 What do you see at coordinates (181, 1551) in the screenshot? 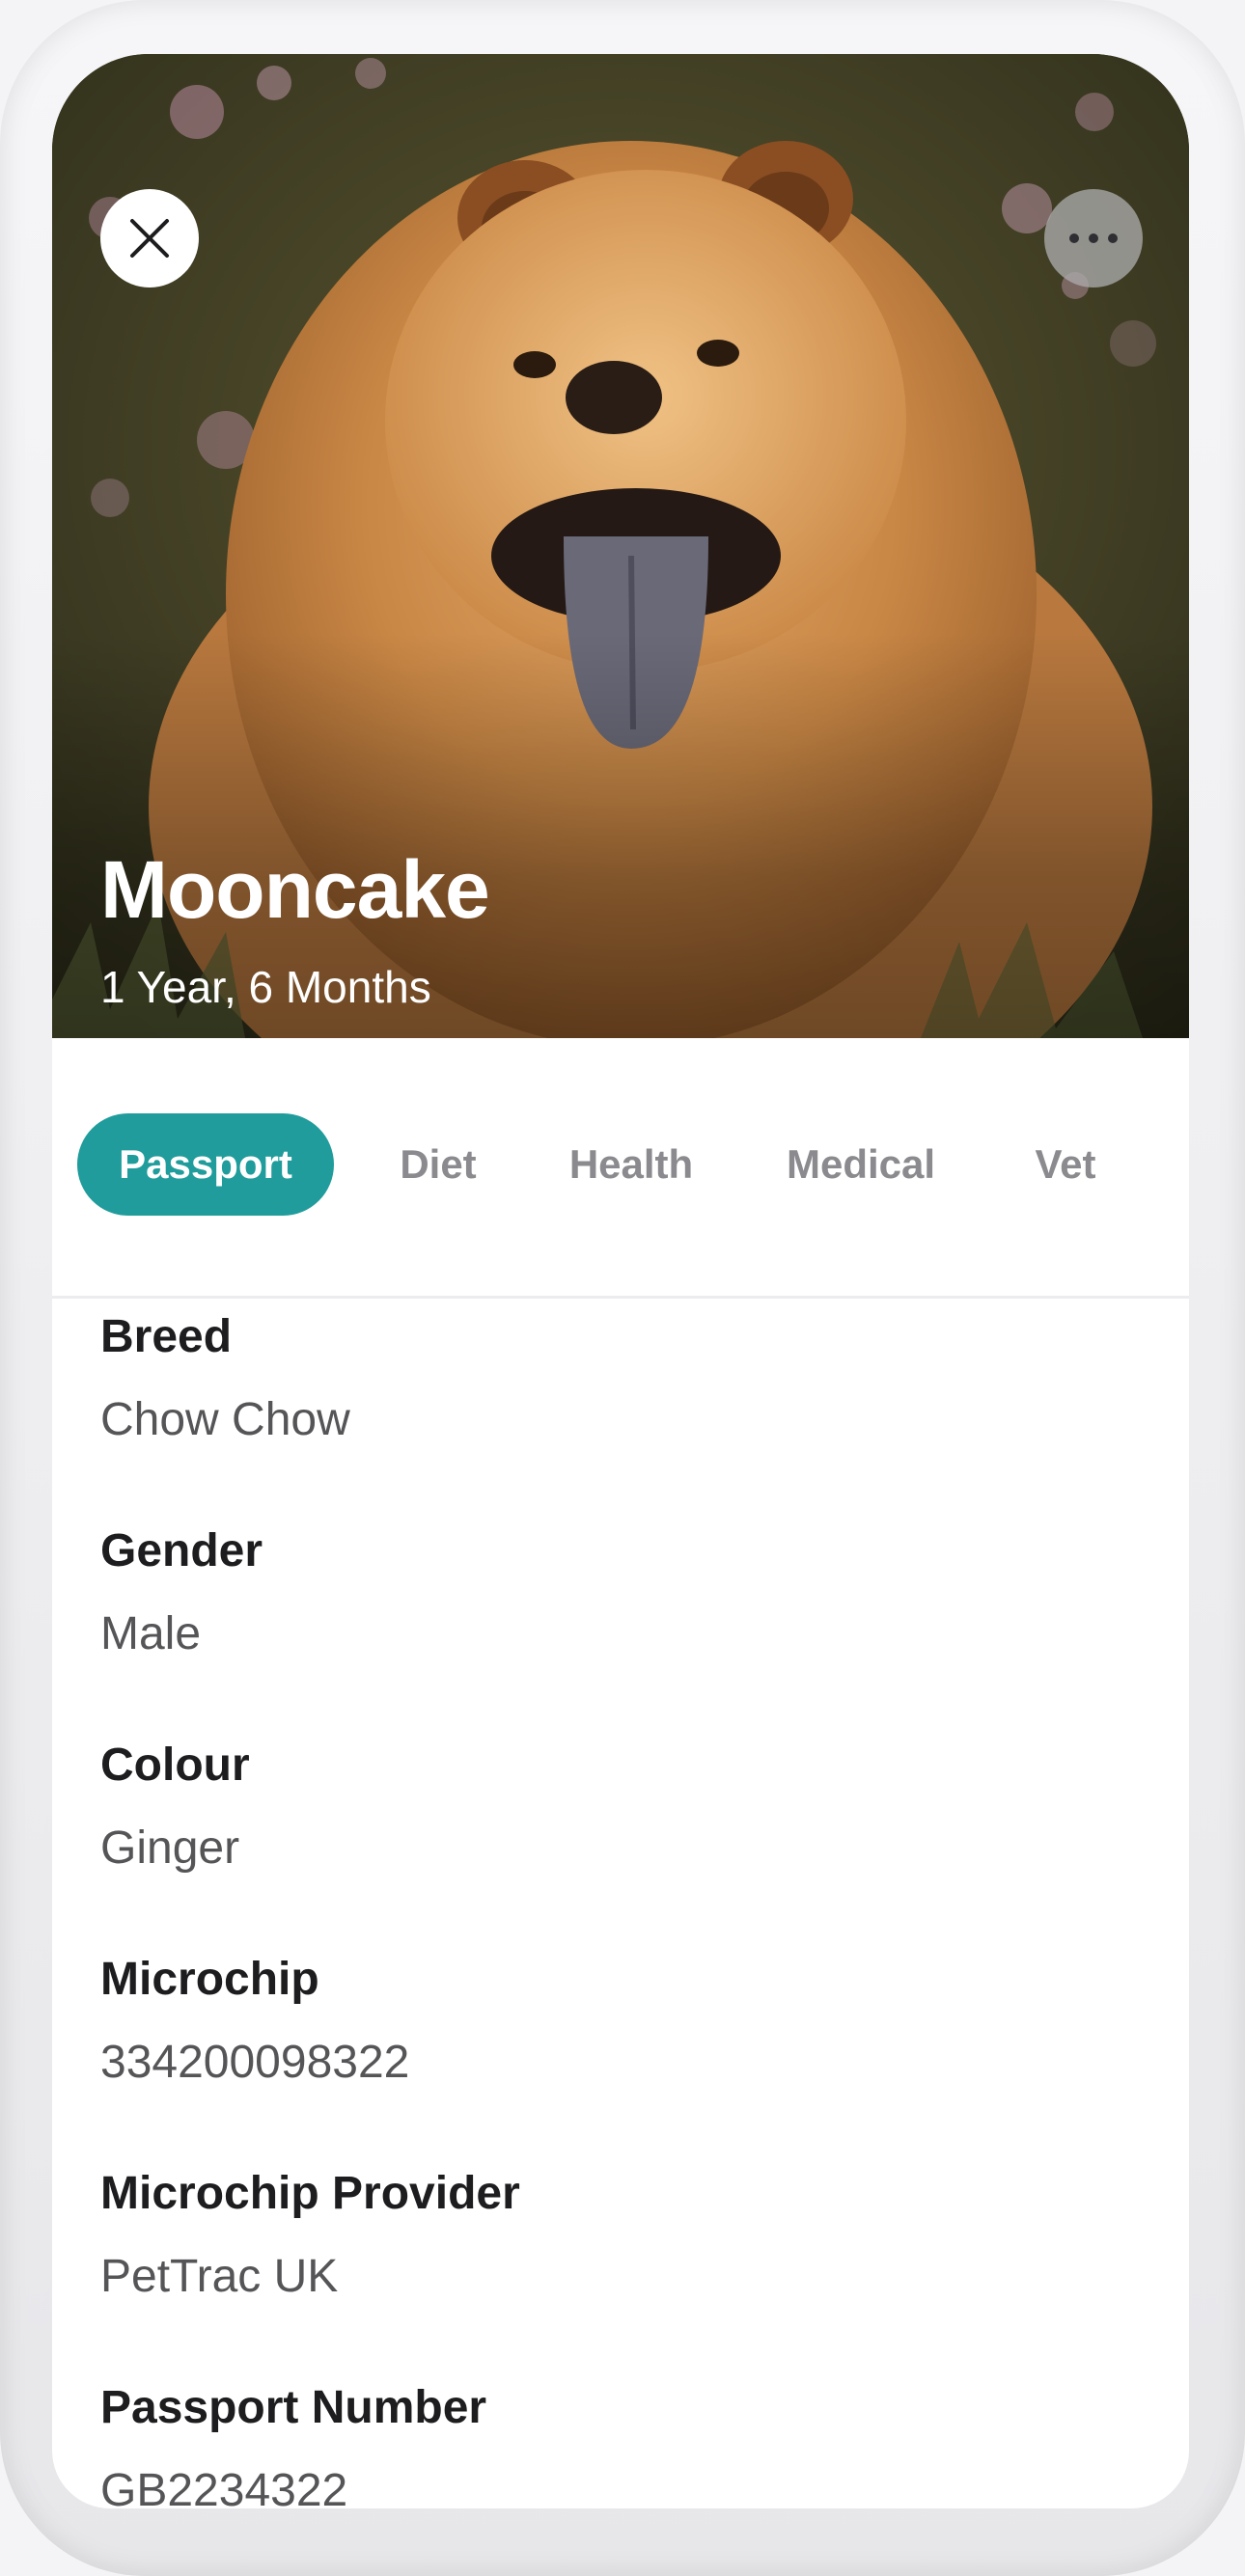
I see `field-label-gender: Gender` at bounding box center [181, 1551].